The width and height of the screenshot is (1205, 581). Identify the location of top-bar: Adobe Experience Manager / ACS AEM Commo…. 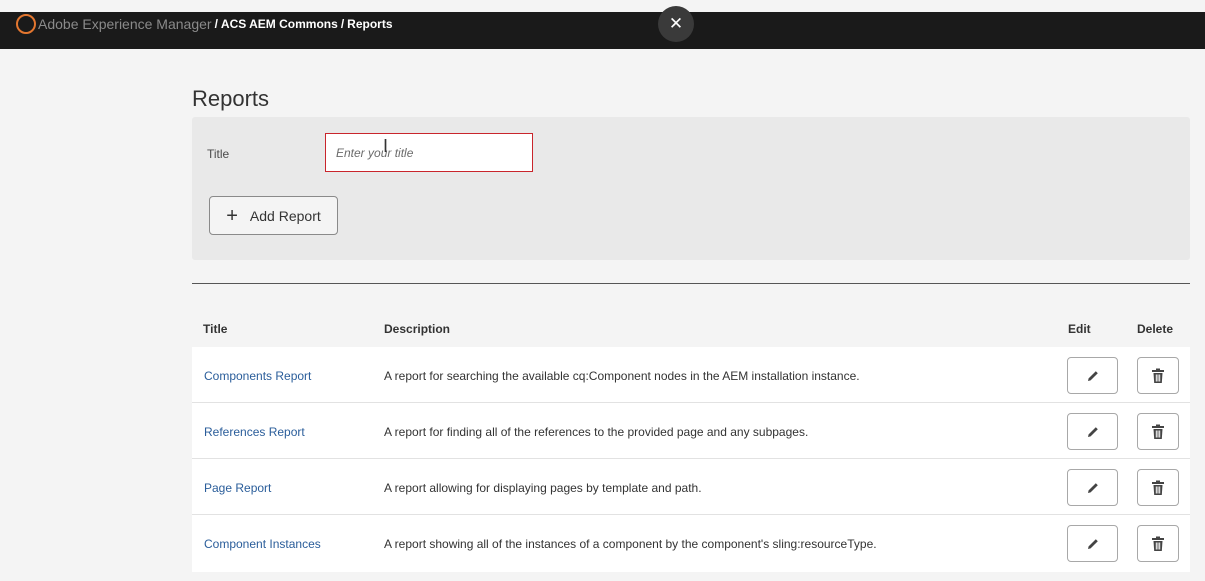
(602, 30).